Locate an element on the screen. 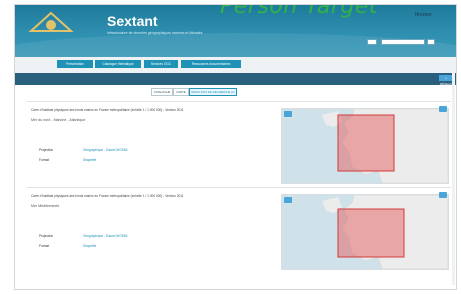 The height and width of the screenshot is (294, 461). header-wave-decoration is located at coordinates (235, 45).